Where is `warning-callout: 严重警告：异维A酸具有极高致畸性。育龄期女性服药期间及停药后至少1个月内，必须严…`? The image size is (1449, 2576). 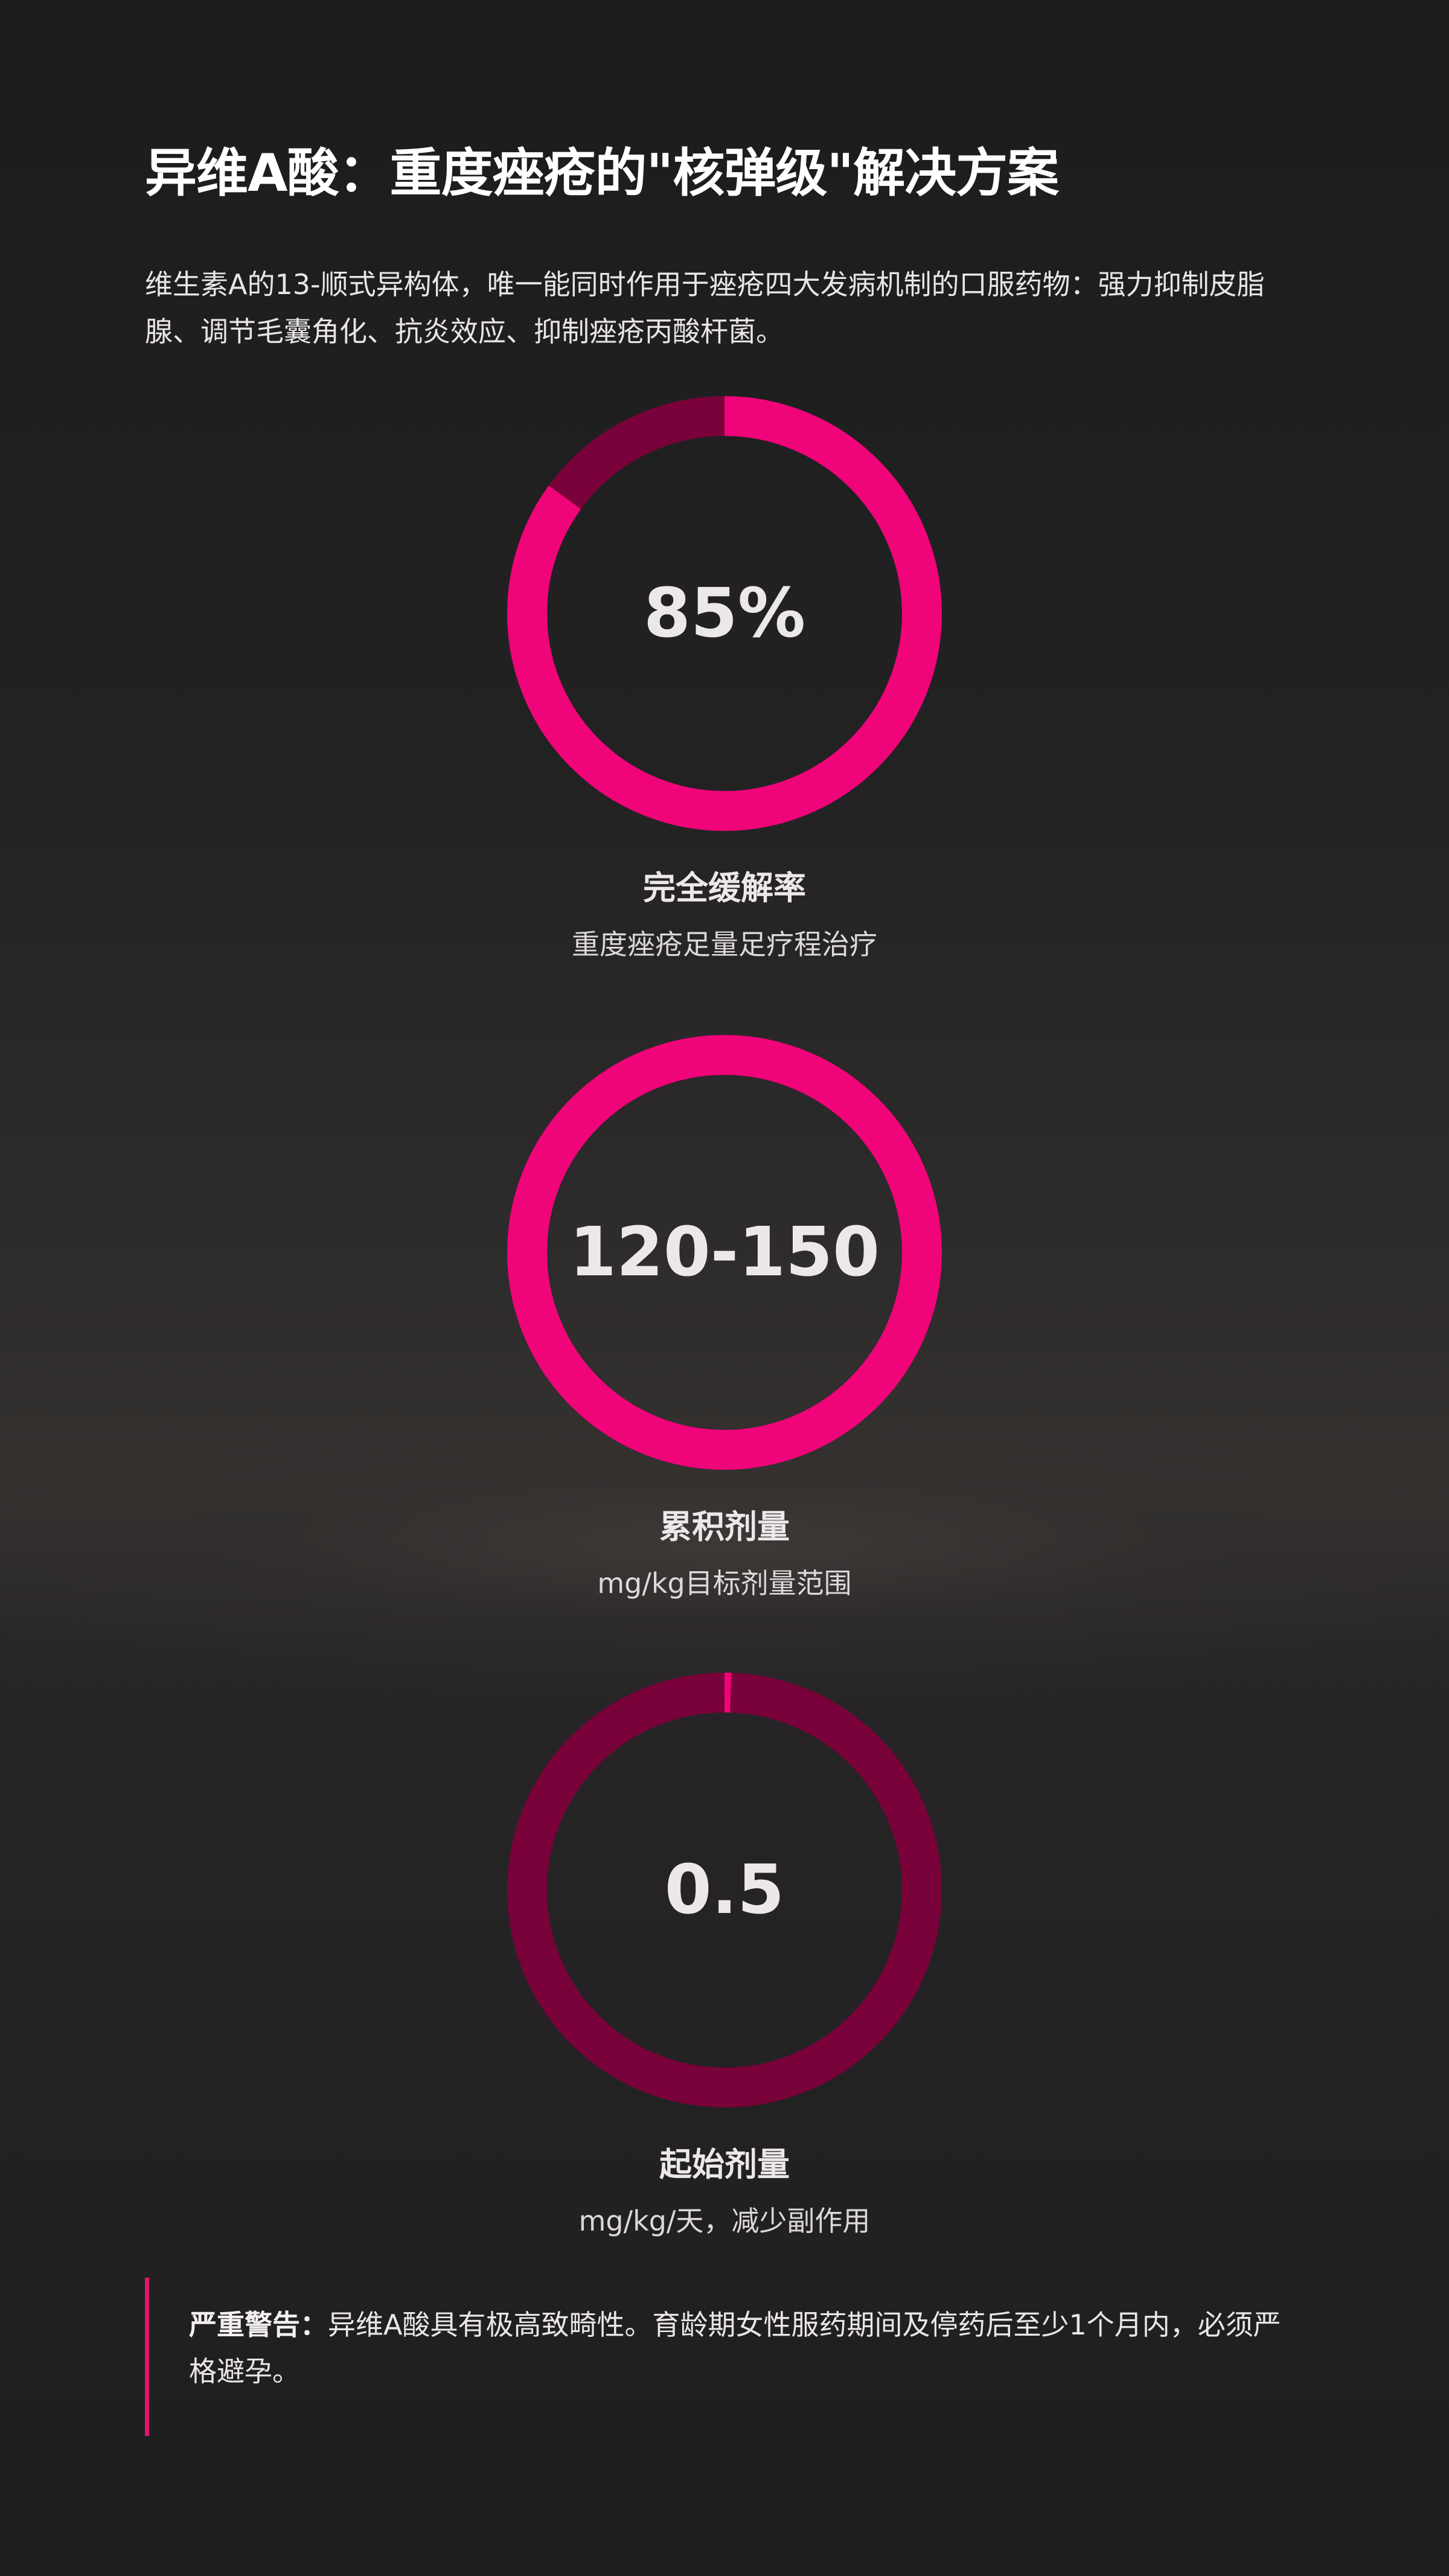
warning-callout: 严重警告：异维A酸具有极高致畸性。育龄期女性服药期间及停药后至少1个月内，必须严… is located at coordinates (724, 2357).